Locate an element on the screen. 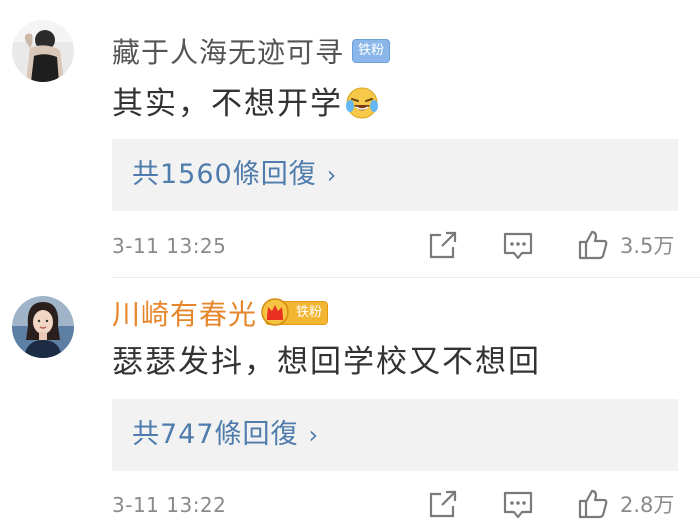 This screenshot has height=532, width=700. comment-meta: 3-11 13:25 3.5万 is located at coordinates (406, 246).